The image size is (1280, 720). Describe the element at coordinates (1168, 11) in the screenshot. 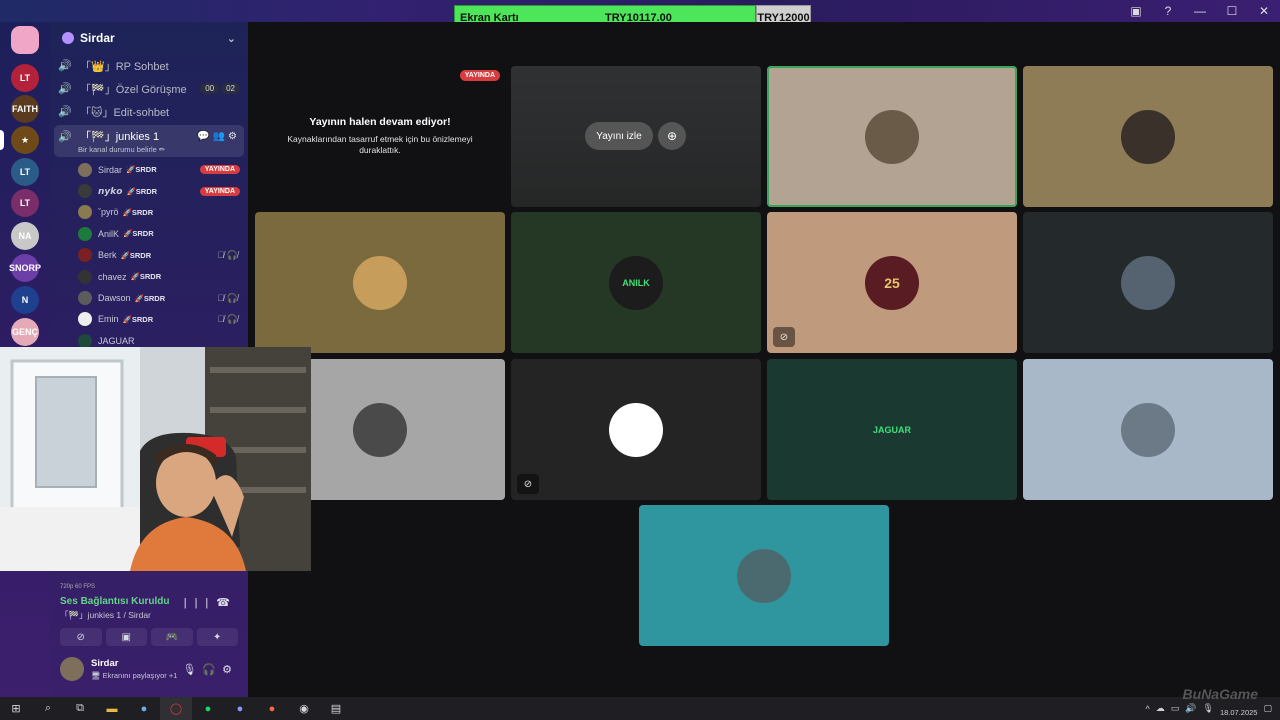

I see `help-icon: ?` at that location.